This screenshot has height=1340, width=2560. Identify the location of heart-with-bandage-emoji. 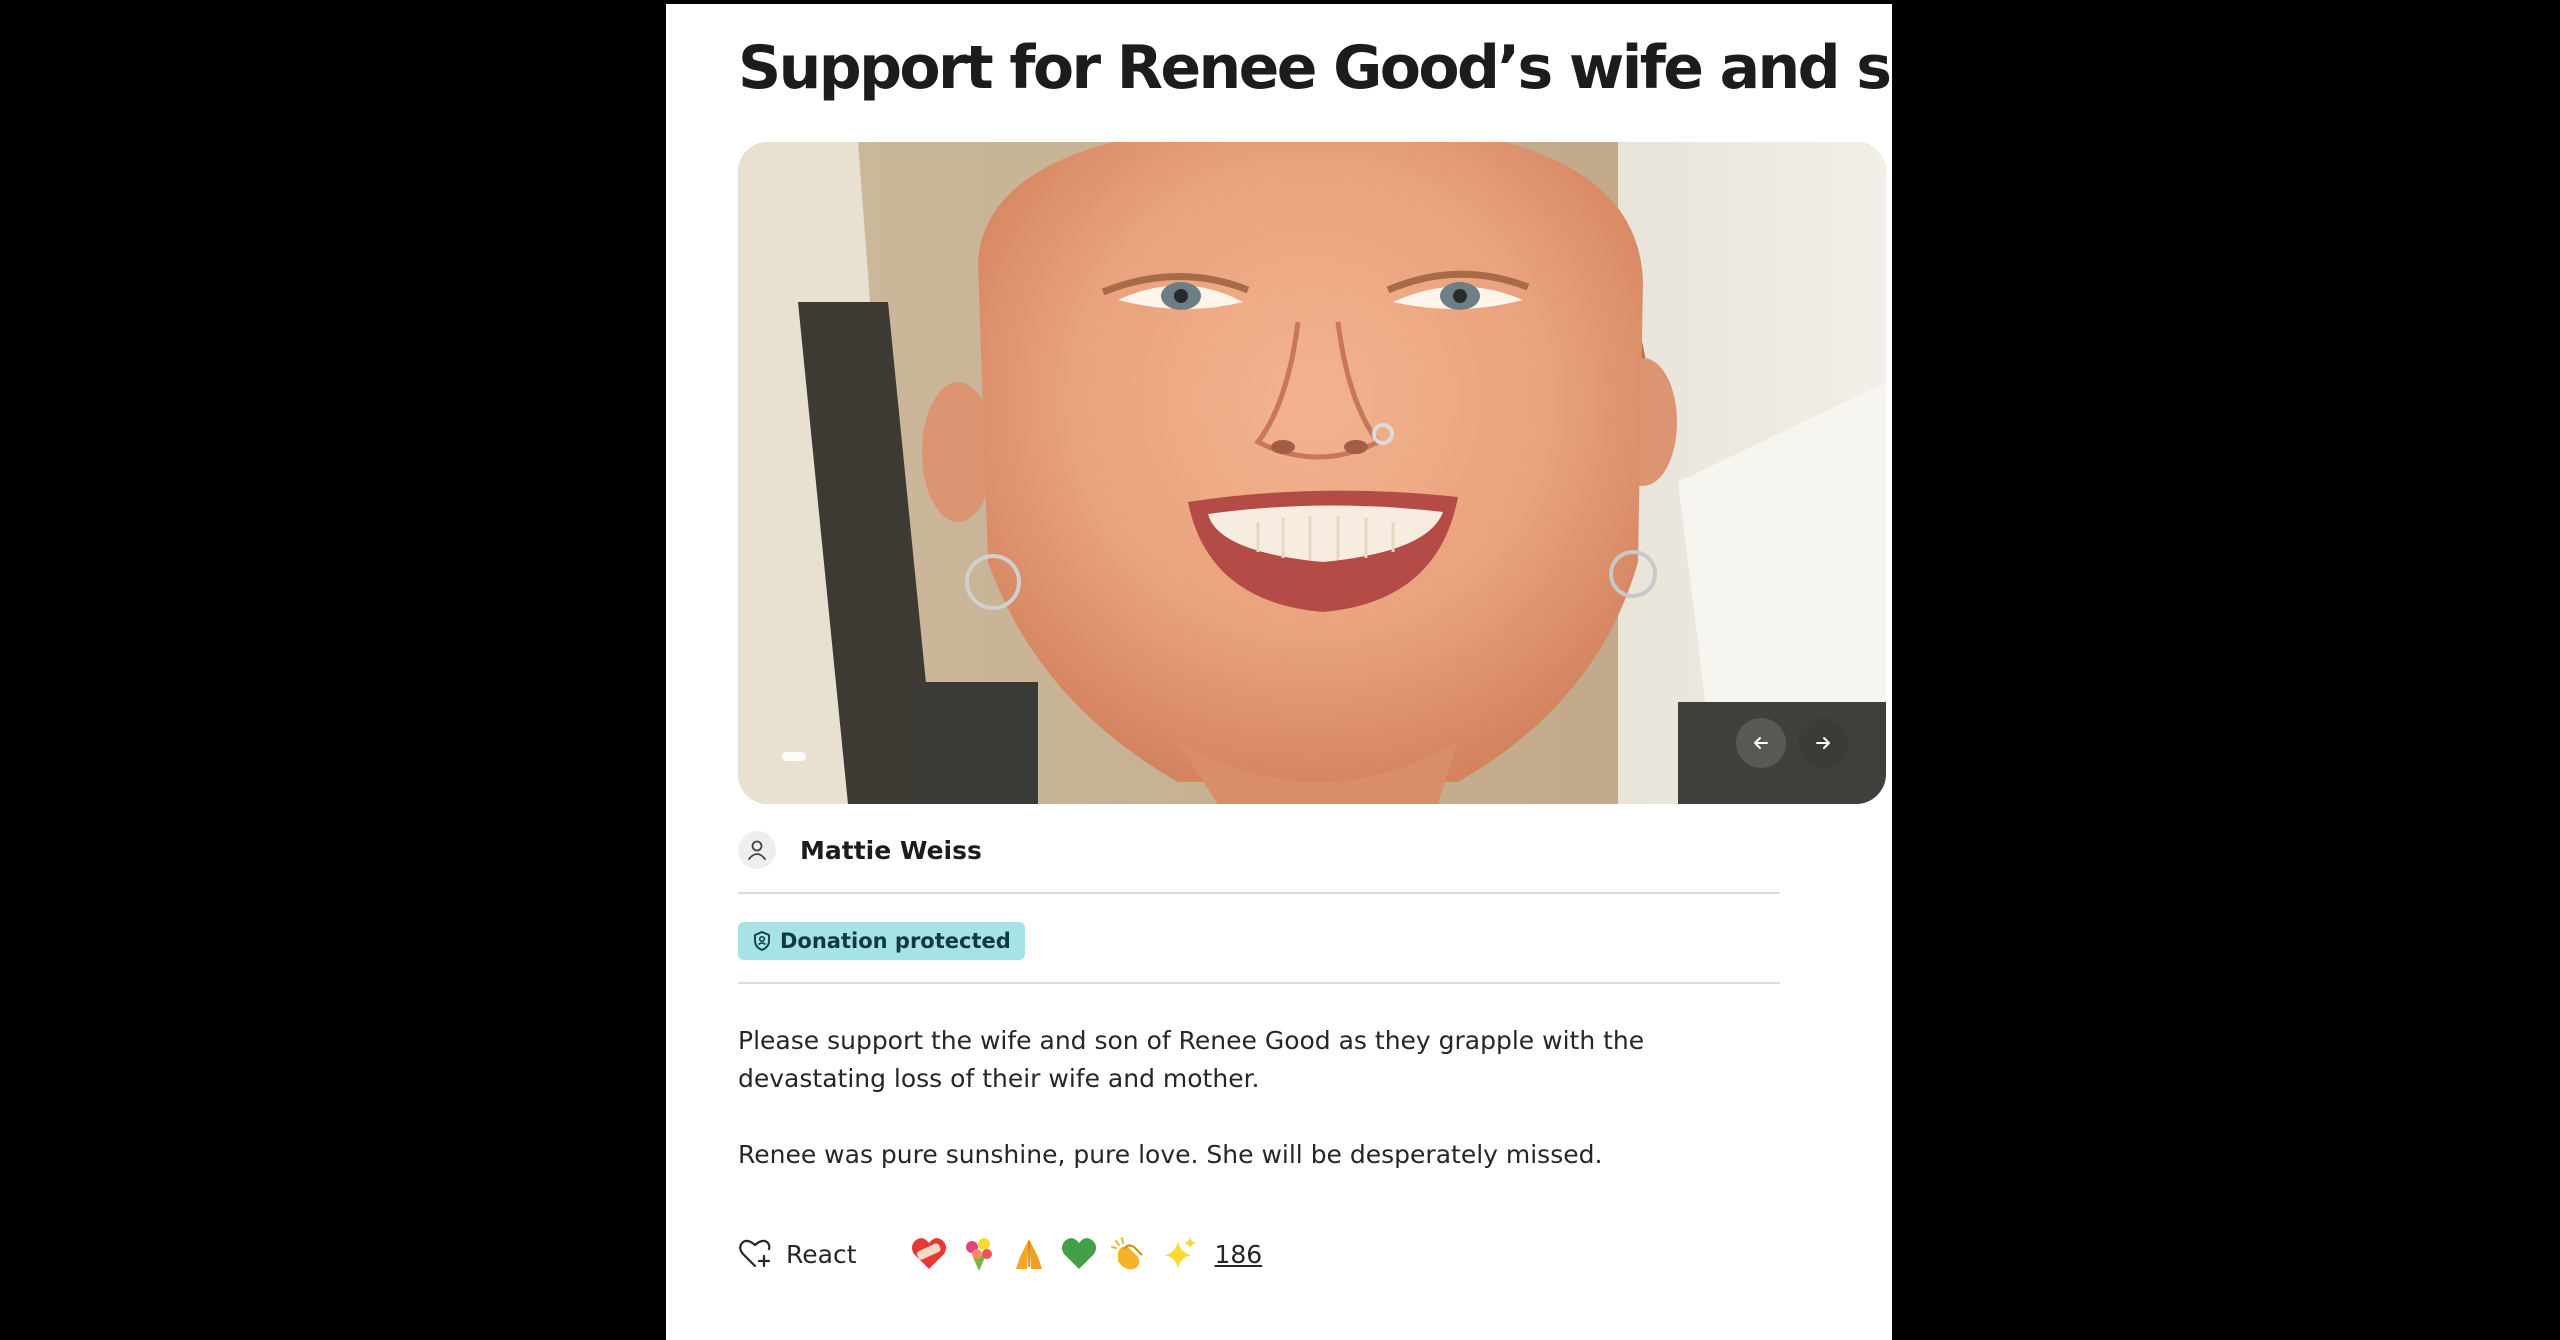
(929, 1254).